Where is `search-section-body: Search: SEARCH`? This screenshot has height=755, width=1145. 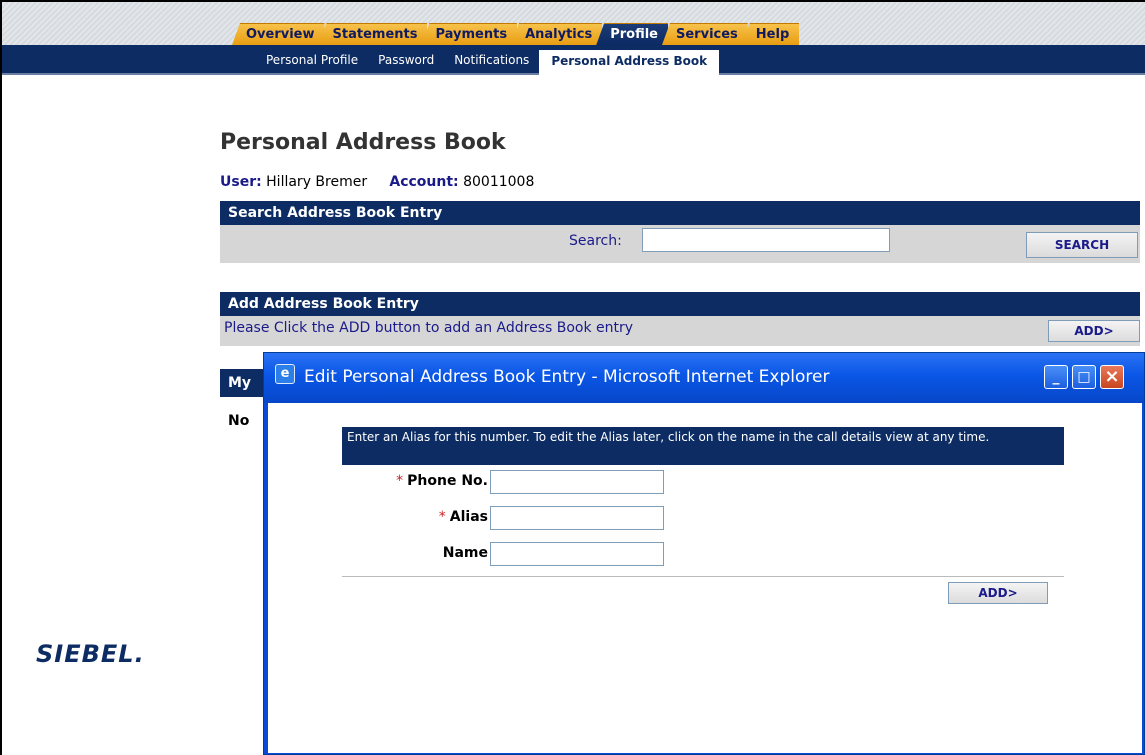 search-section-body: Search: SEARCH is located at coordinates (680, 244).